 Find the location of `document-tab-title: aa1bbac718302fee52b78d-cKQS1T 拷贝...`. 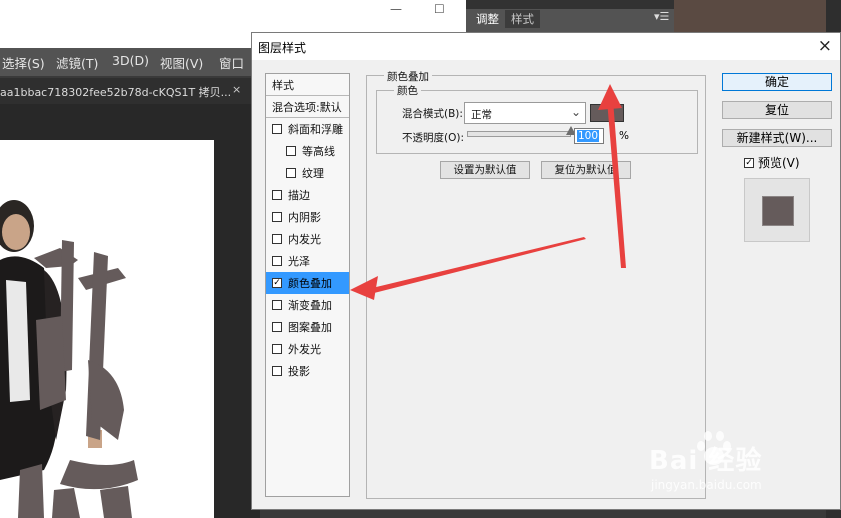

document-tab-title: aa1bbac718302fee52b78d-cKQS1T 拷贝... is located at coordinates (115, 92).